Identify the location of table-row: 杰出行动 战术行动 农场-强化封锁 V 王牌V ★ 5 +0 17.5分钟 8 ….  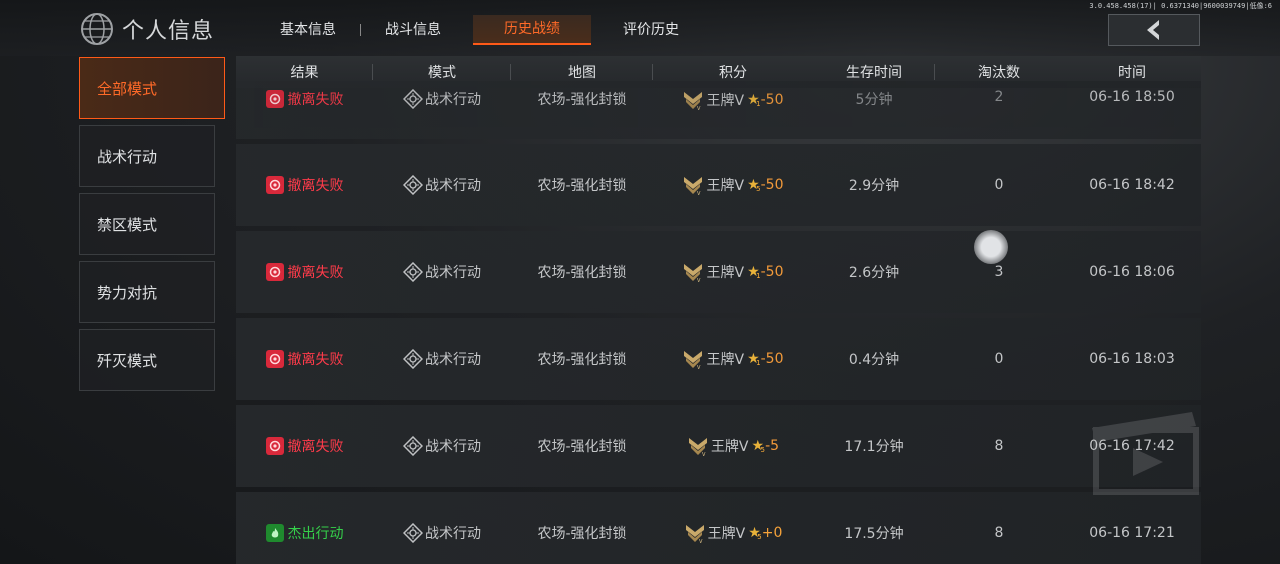
(718, 528).